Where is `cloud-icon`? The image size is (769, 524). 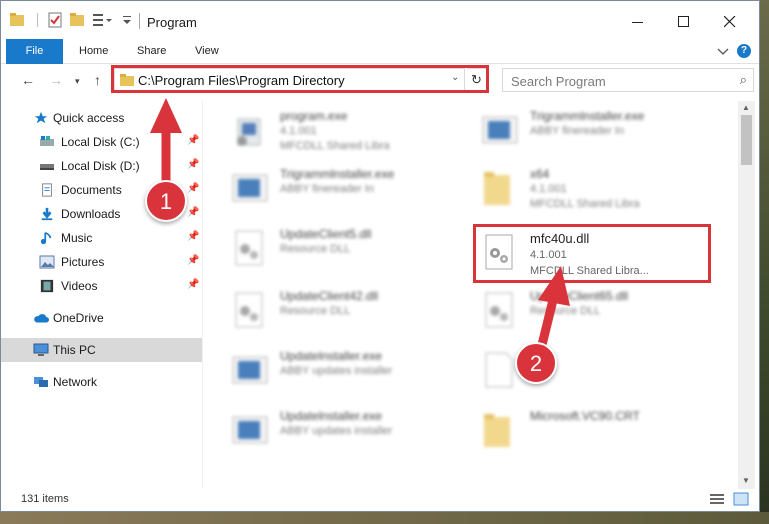 cloud-icon is located at coordinates (41, 318).